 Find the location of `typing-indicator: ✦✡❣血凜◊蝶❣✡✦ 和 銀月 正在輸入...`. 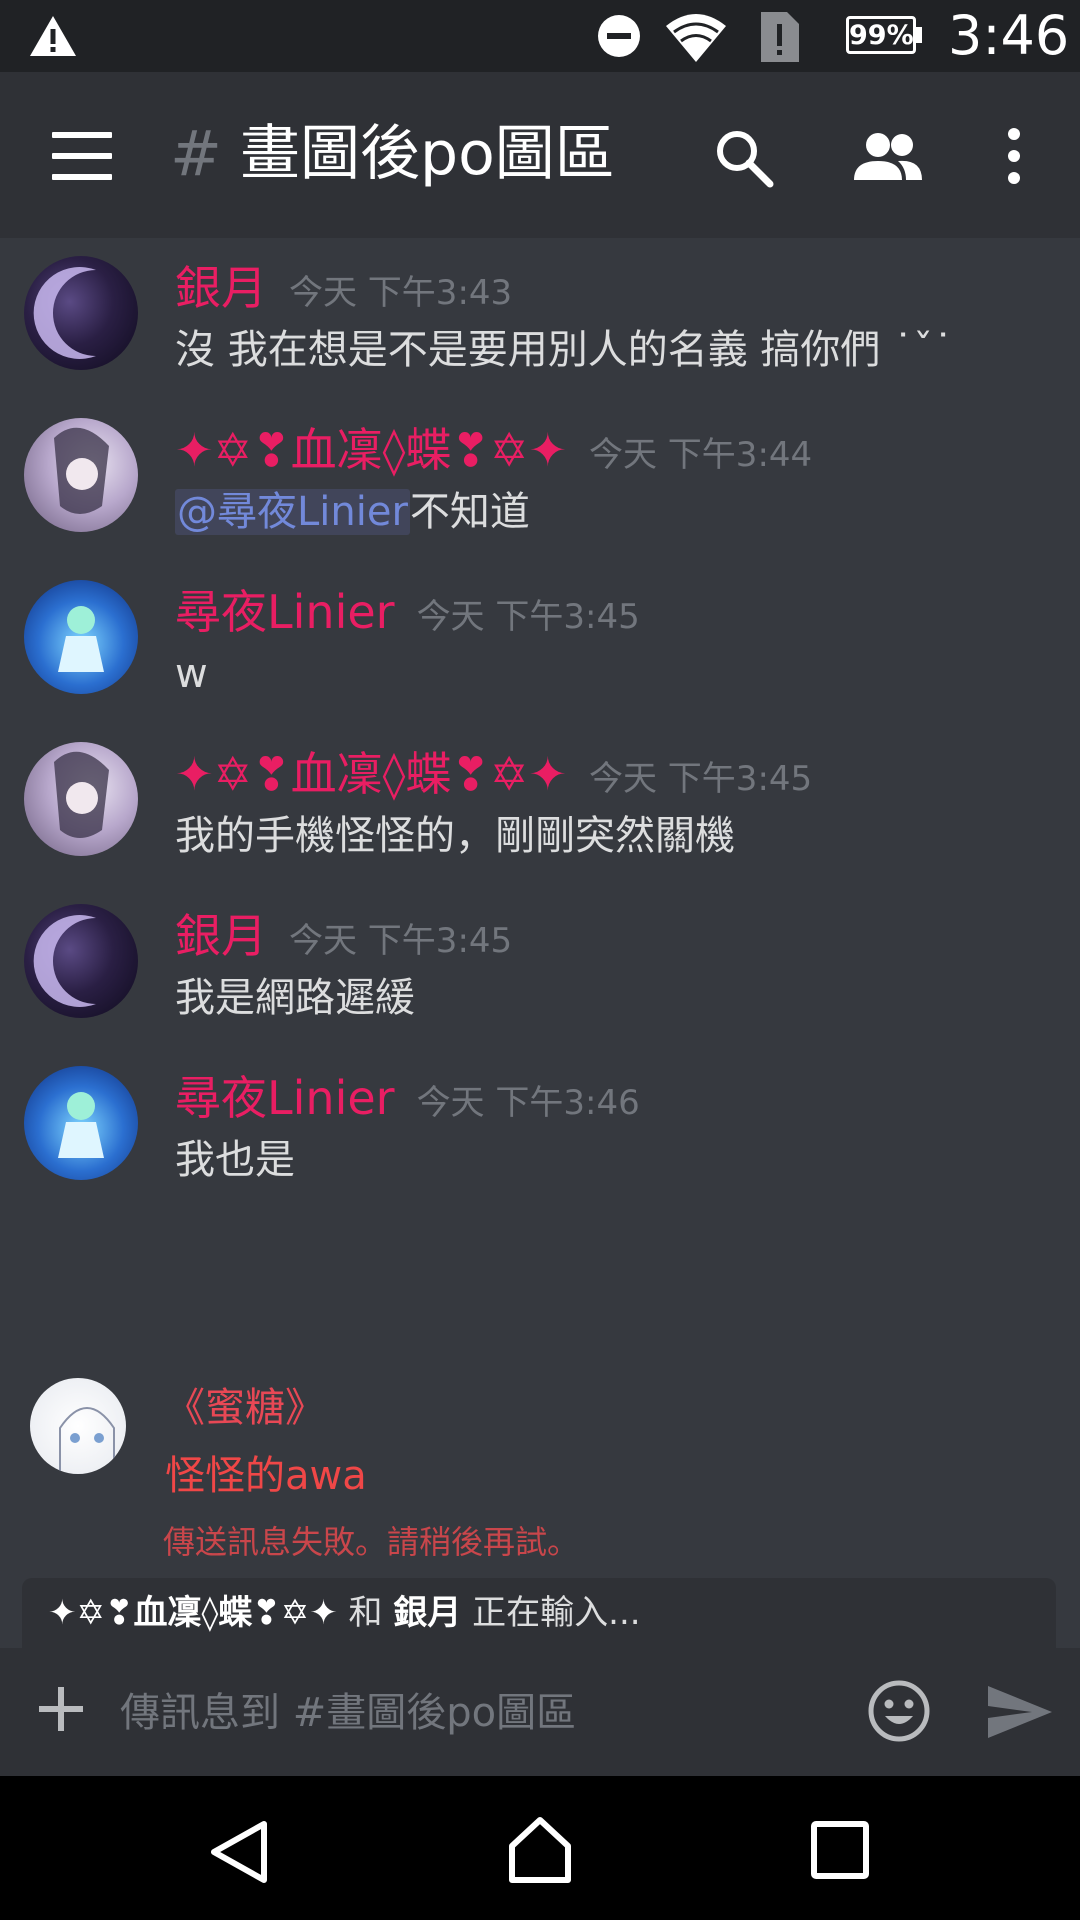

typing-indicator: ✦✡❣血凜◊蝶❣✡✦ 和 銀月 正在輸入... is located at coordinates (539, 1613).